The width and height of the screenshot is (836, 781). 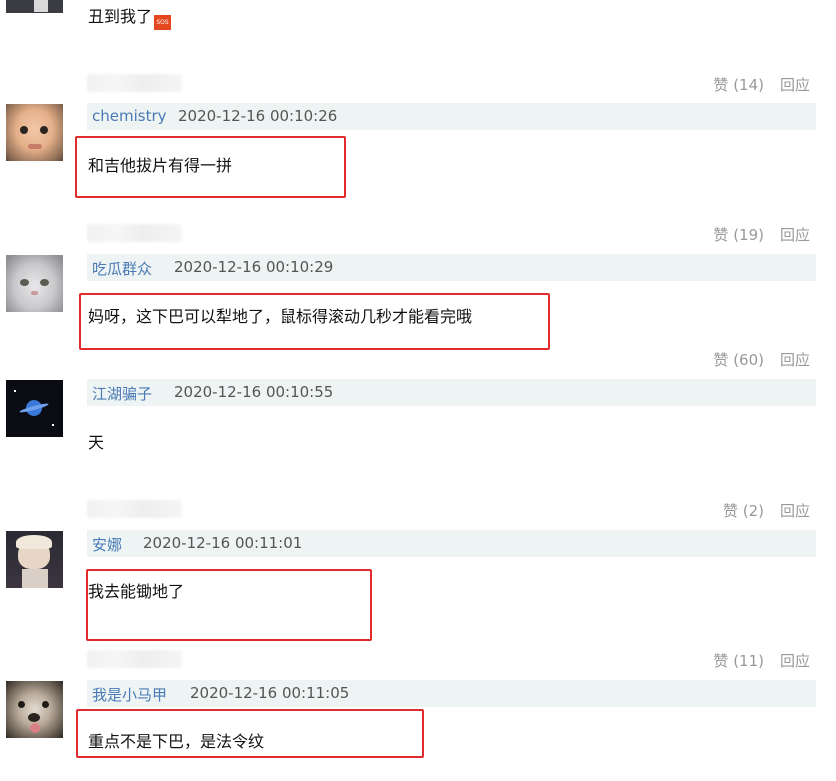 I want to click on like-button: 赞 (2), so click(x=743, y=510).